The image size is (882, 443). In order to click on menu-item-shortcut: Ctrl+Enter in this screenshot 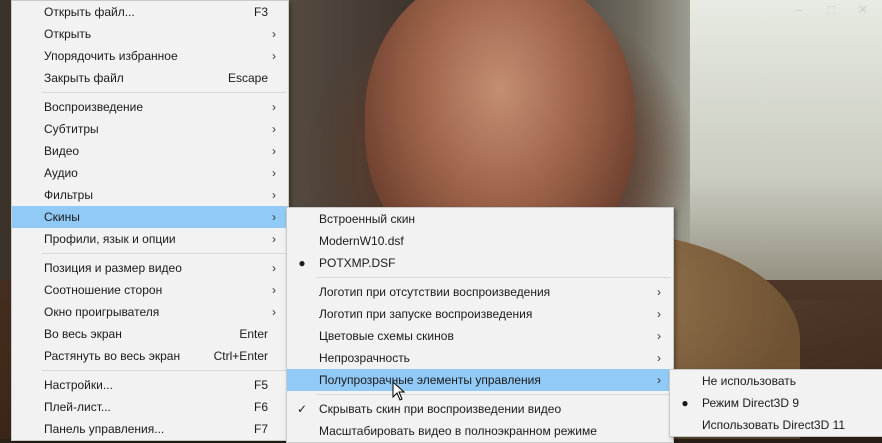, I will do `click(240, 356)`.